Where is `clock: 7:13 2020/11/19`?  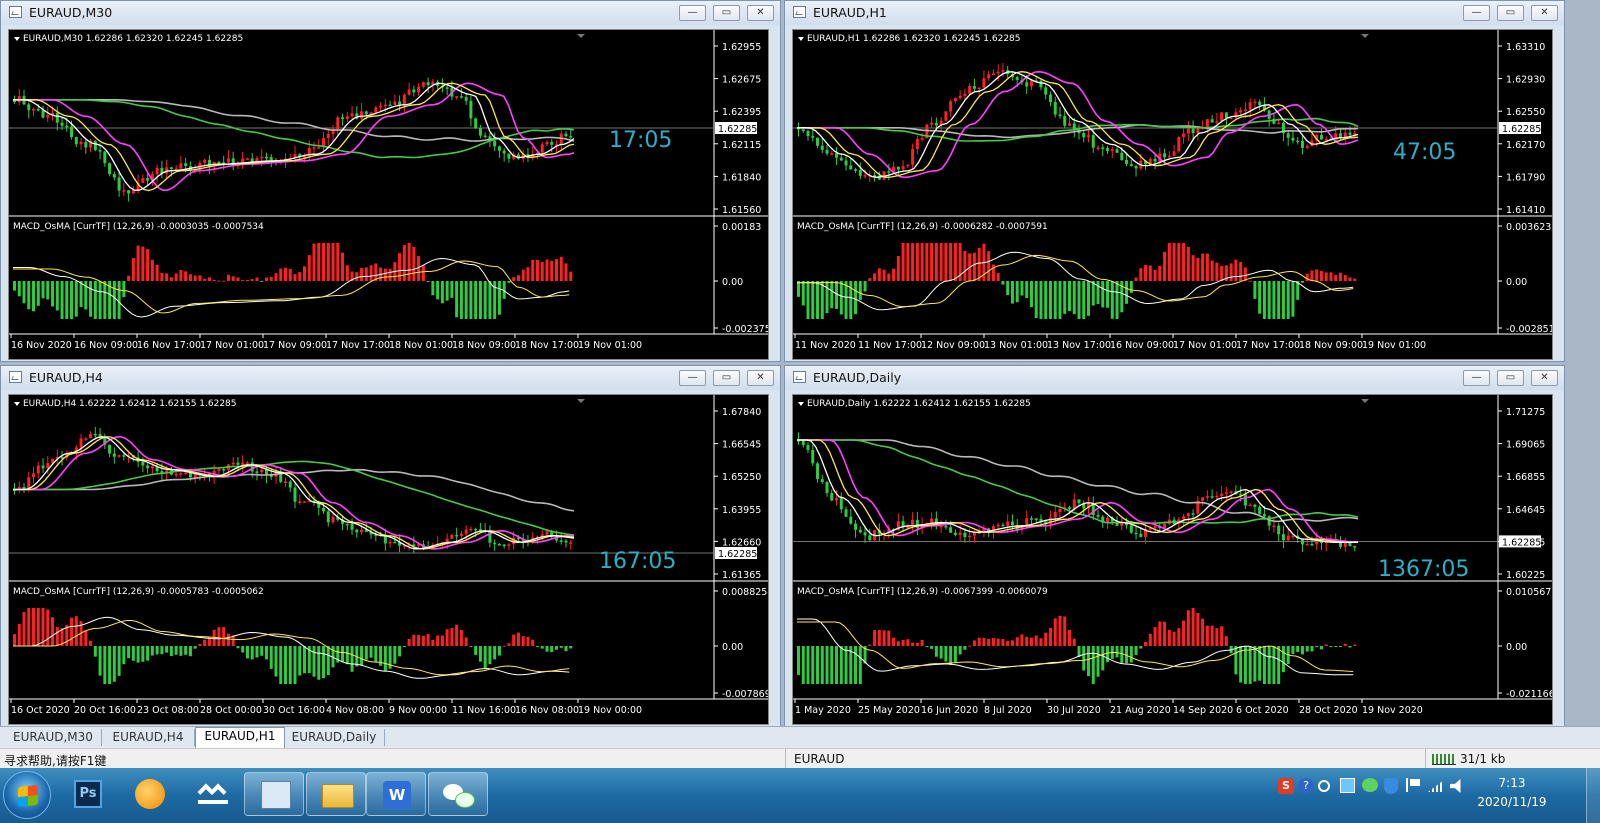
clock: 7:13 2020/11/19 is located at coordinates (1512, 795).